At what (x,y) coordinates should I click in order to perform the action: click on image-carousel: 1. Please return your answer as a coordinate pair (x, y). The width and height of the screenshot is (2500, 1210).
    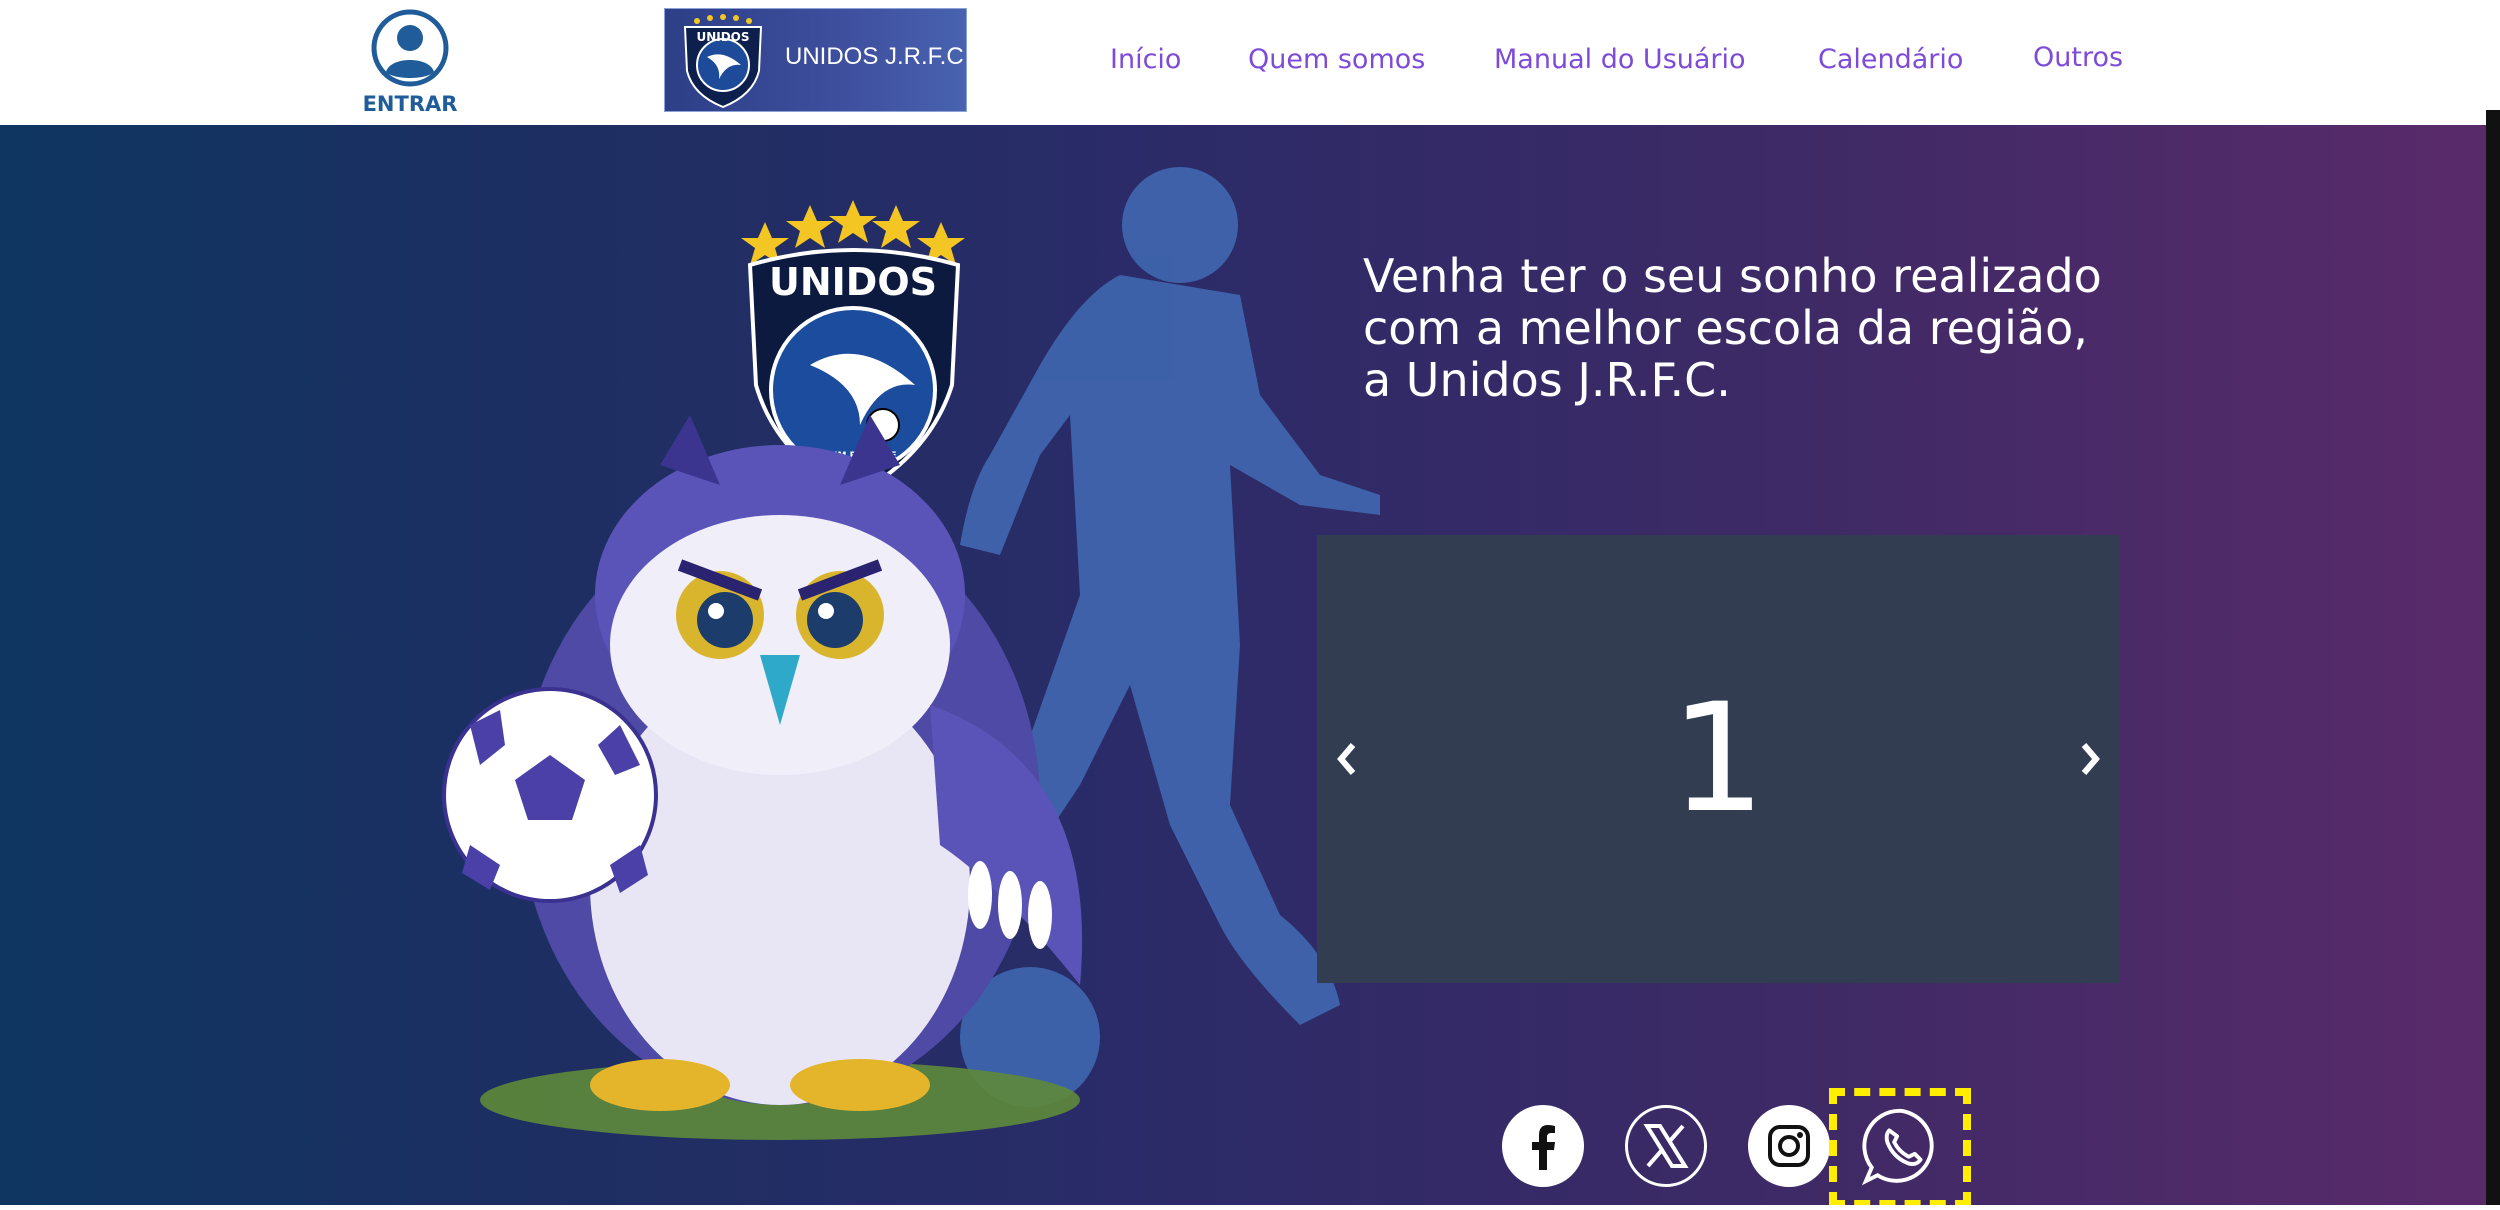
    Looking at the image, I should click on (1718, 759).